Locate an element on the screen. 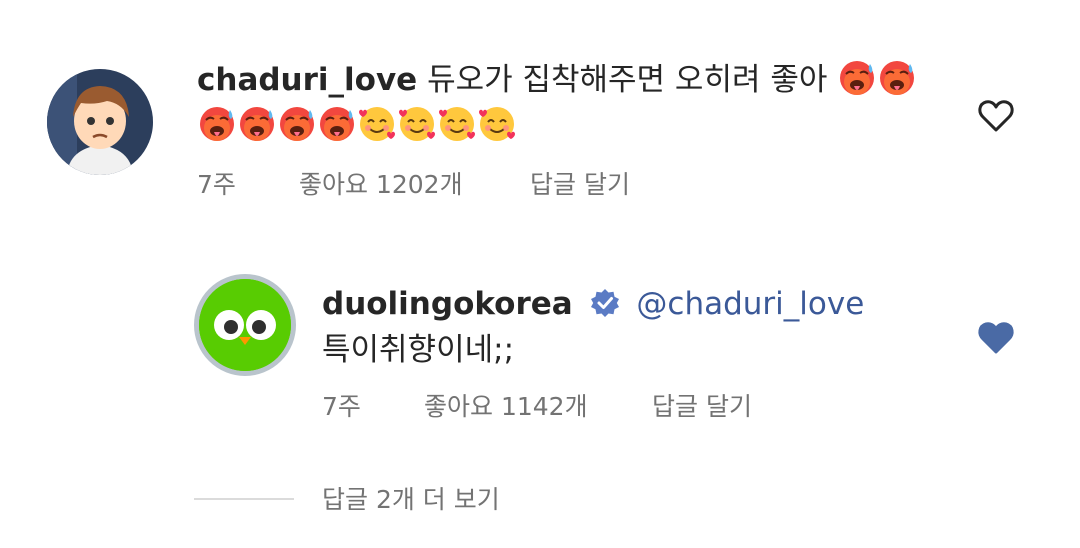  reply-time: 7주 is located at coordinates (341, 406).